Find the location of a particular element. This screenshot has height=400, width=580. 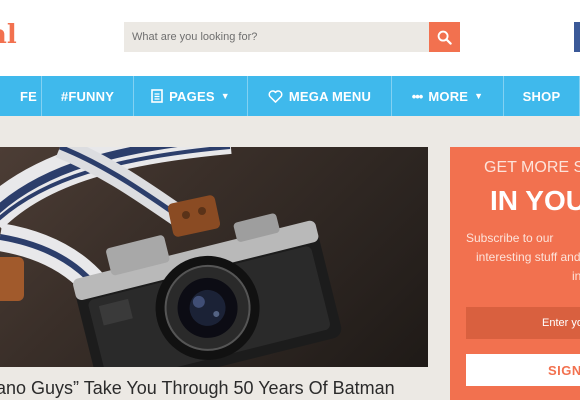

search-button is located at coordinates (444, 37).